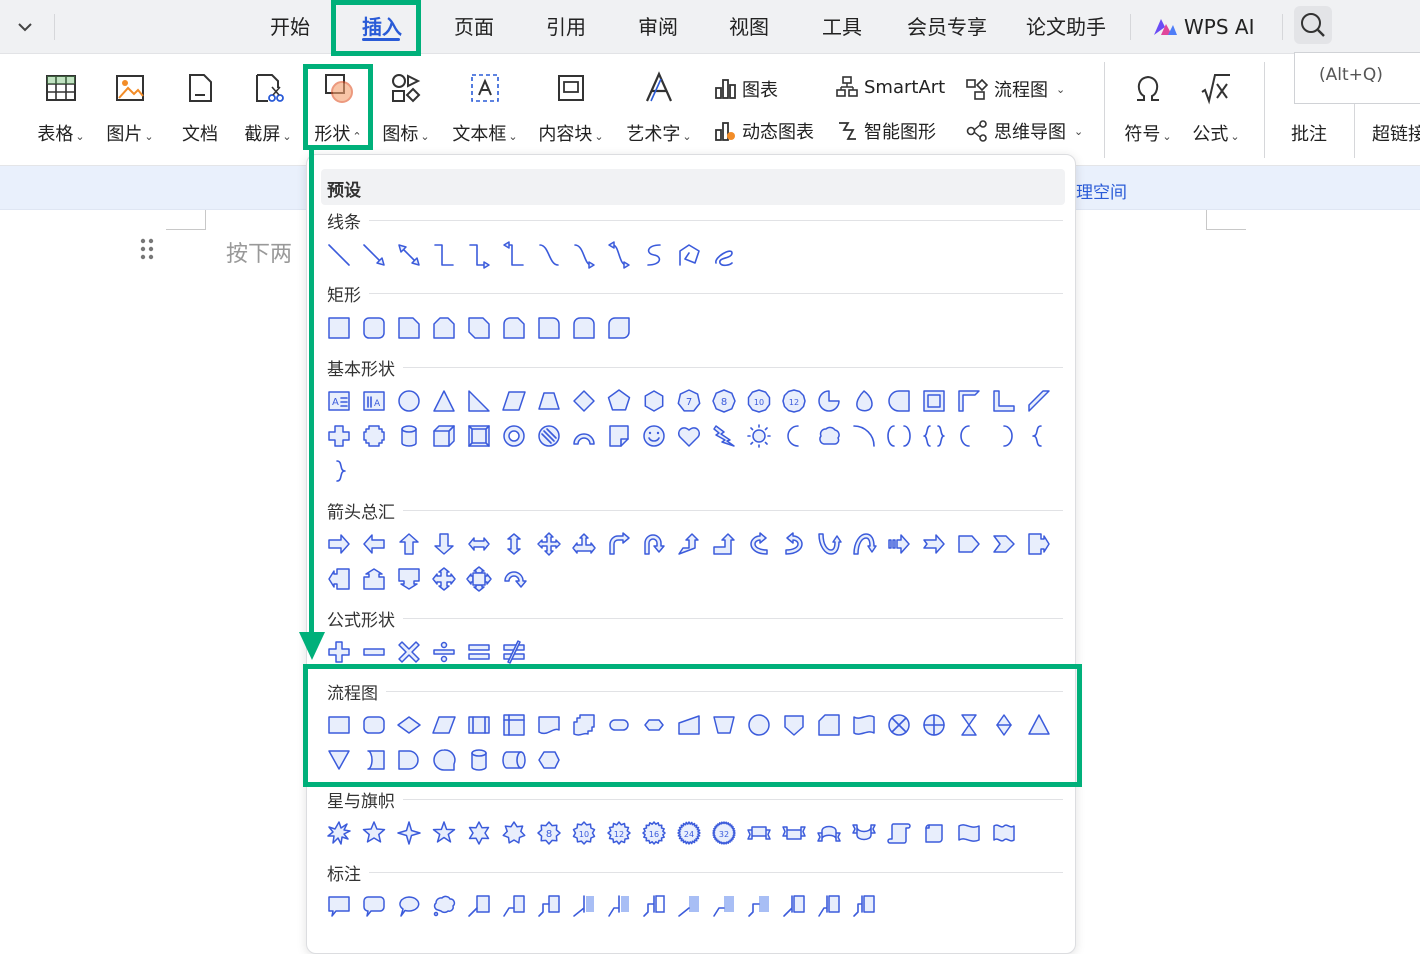  Describe the element at coordinates (729, 906) in the screenshot. I see `callout-shape-12-icon` at that location.